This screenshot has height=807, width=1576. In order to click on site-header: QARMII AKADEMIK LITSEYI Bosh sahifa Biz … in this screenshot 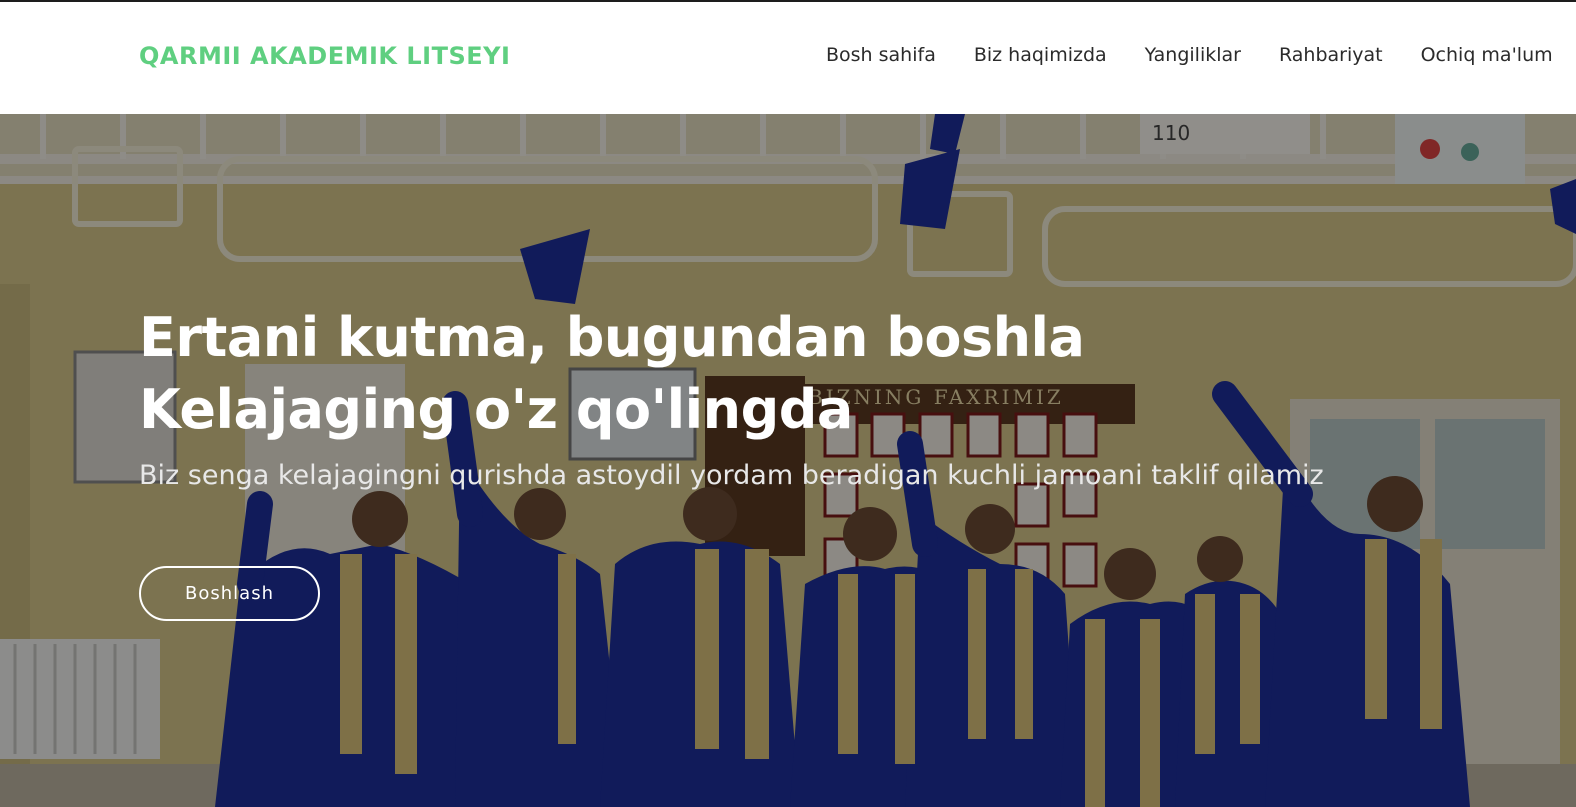, I will do `click(788, 58)`.